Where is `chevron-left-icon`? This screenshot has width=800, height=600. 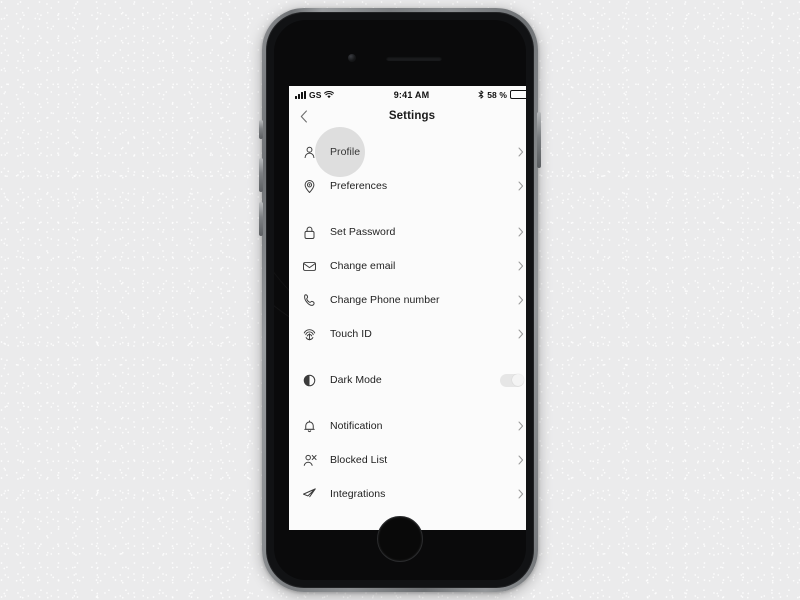 chevron-left-icon is located at coordinates (304, 116).